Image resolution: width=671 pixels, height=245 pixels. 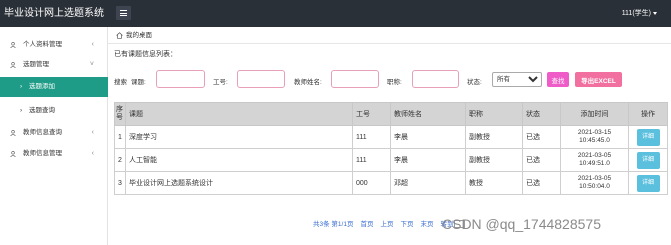 What do you see at coordinates (594, 186) in the screenshot?
I see `time-text: 10:50:04.0` at bounding box center [594, 186].